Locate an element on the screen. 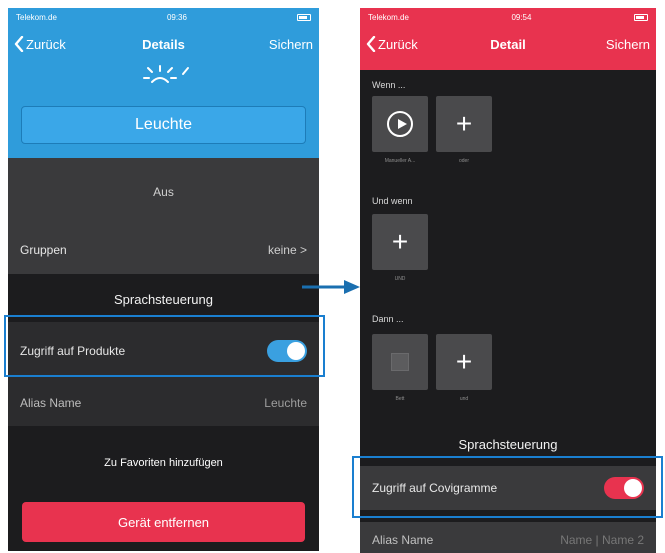  transition-arrow-icon is located at coordinates (331, 287).